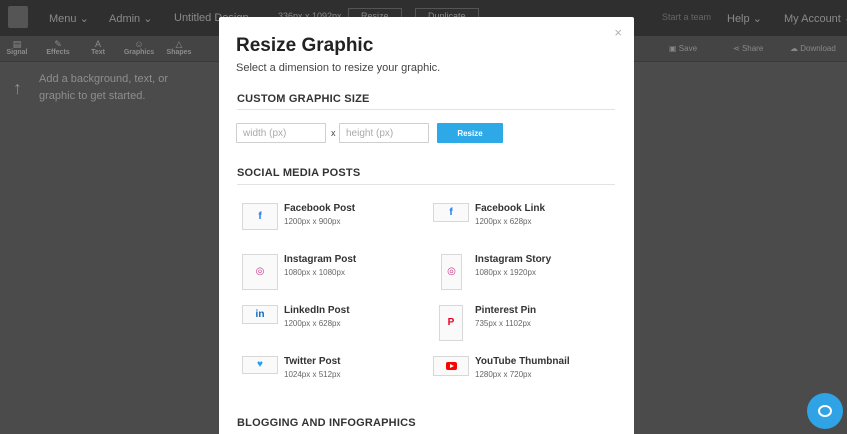 This screenshot has height=434, width=847. Describe the element at coordinates (317, 310) in the screenshot. I see `preset-name: LinkedIn Post` at that location.